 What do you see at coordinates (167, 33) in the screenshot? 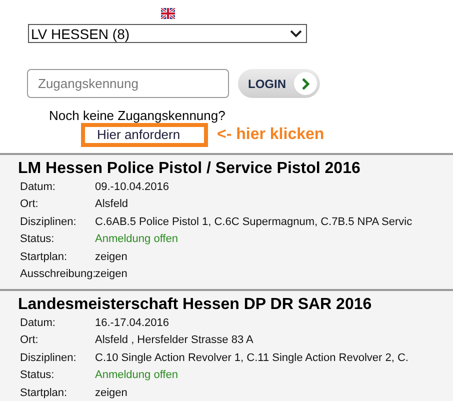
I see `region-select: LV HESSEN (8)` at bounding box center [167, 33].